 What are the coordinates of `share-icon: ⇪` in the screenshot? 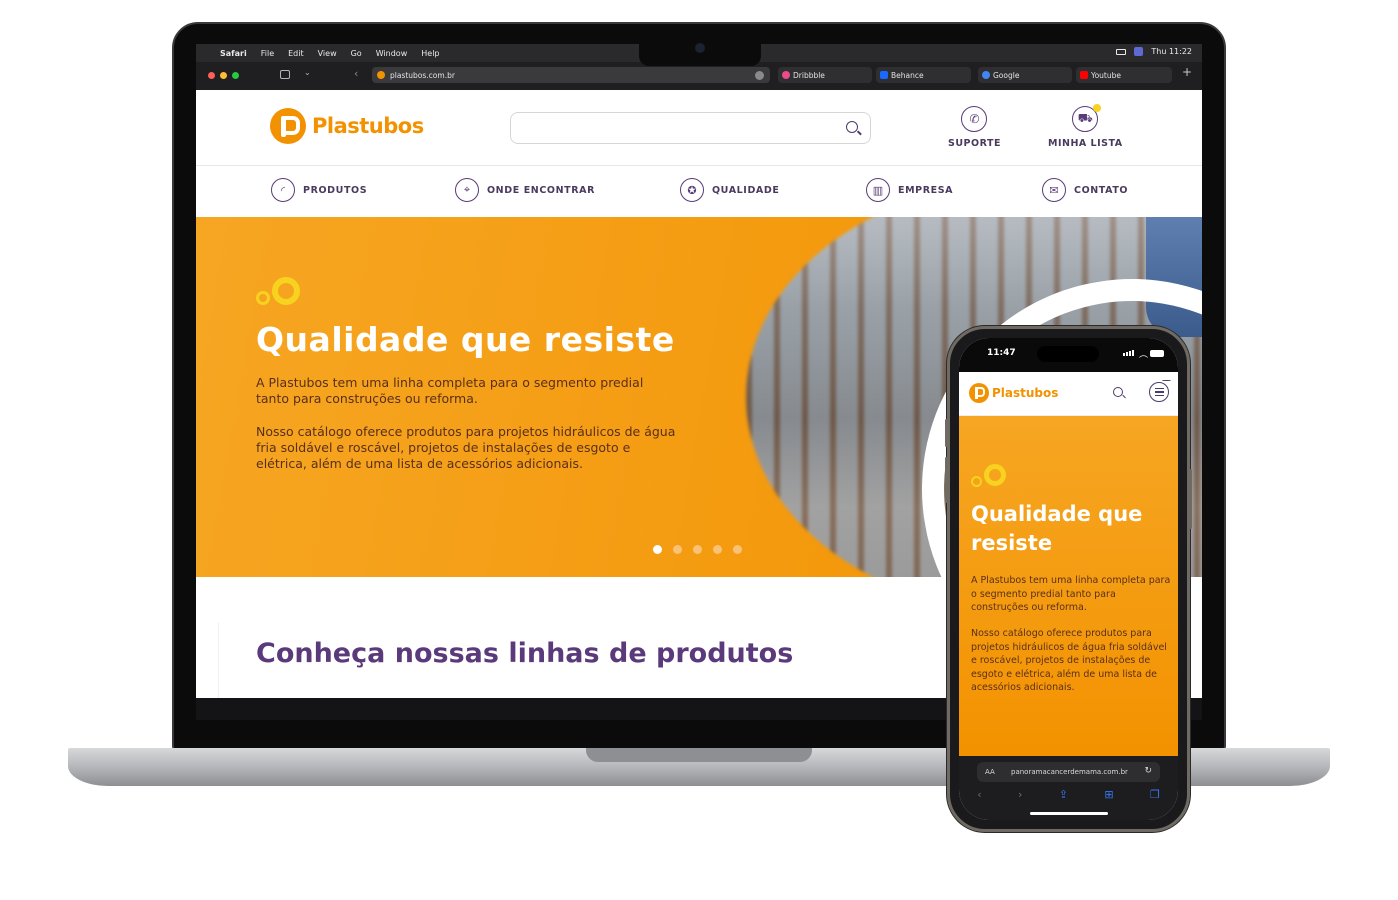 It's located at (1063, 796).